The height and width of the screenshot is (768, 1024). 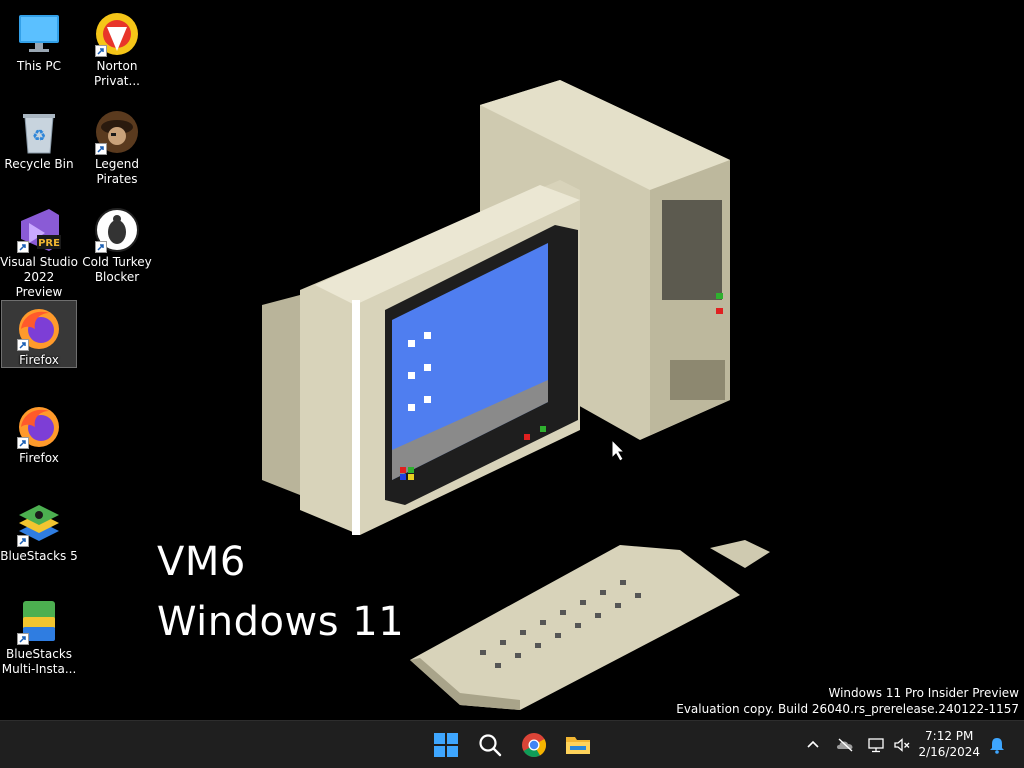 I want to click on desktop-icon-legend-pirates: Legend Pirates, so click(x=117, y=145).